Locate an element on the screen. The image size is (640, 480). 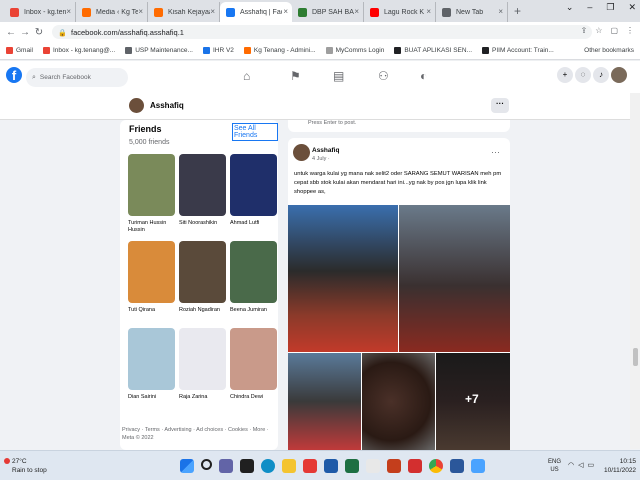
search-icon is located at coordinates (206, 464).